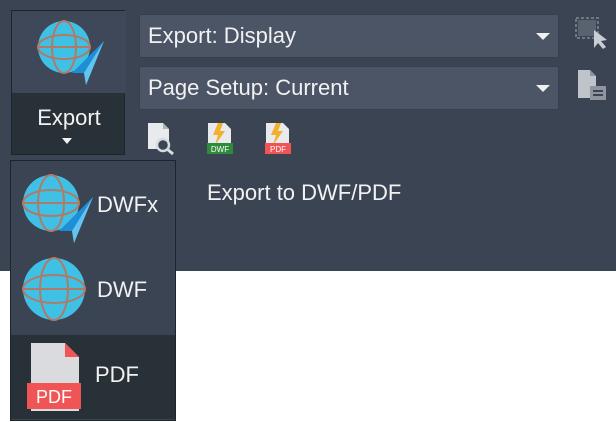  I want to click on panel-title: Export to DWF/PDF, so click(304, 192).